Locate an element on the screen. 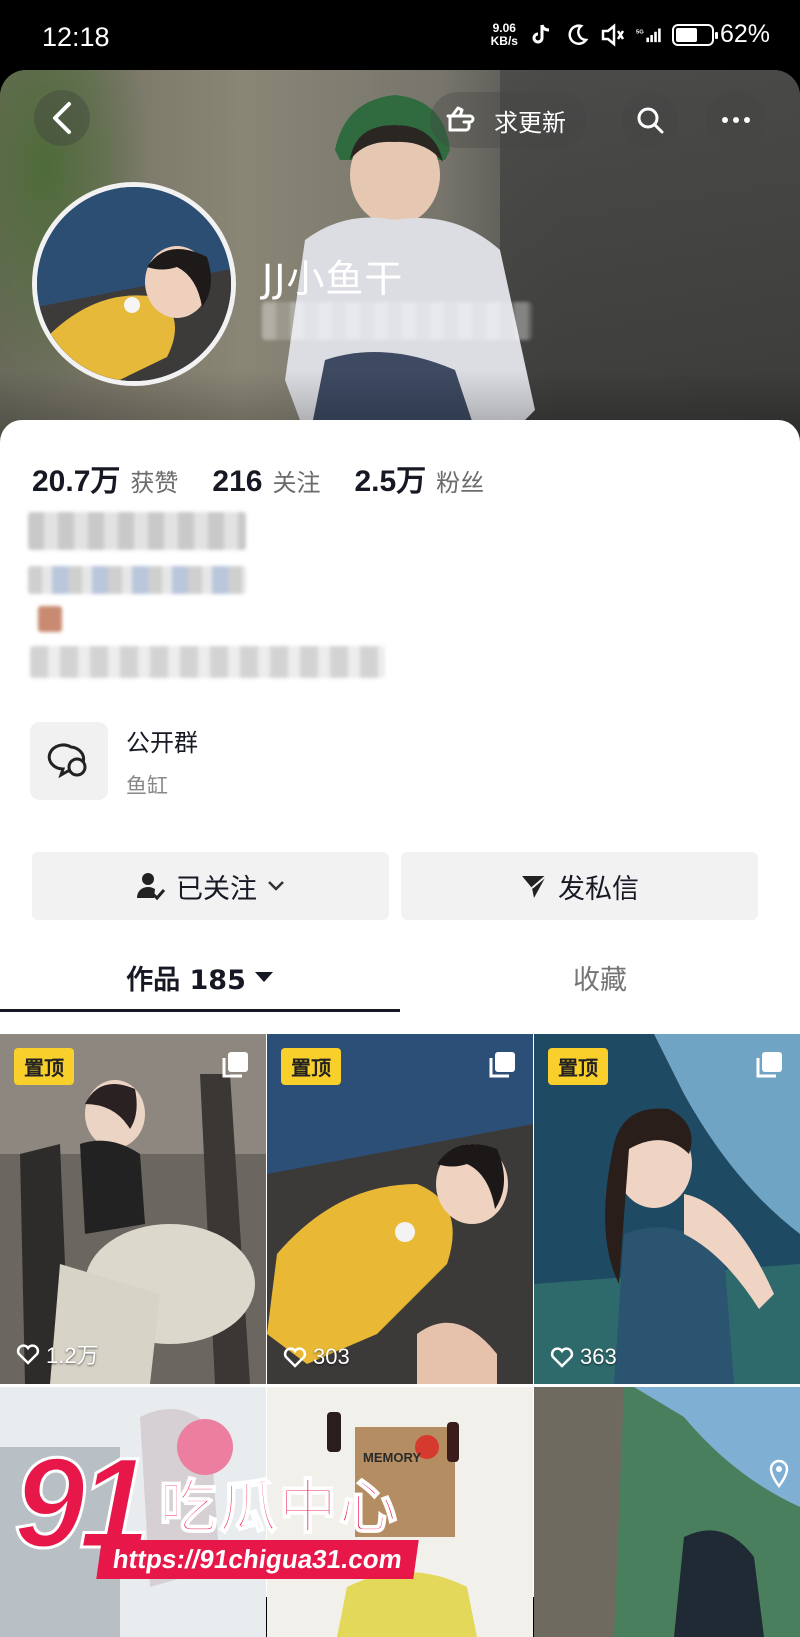  username: JJ小鱼干 is located at coordinates (333, 279).